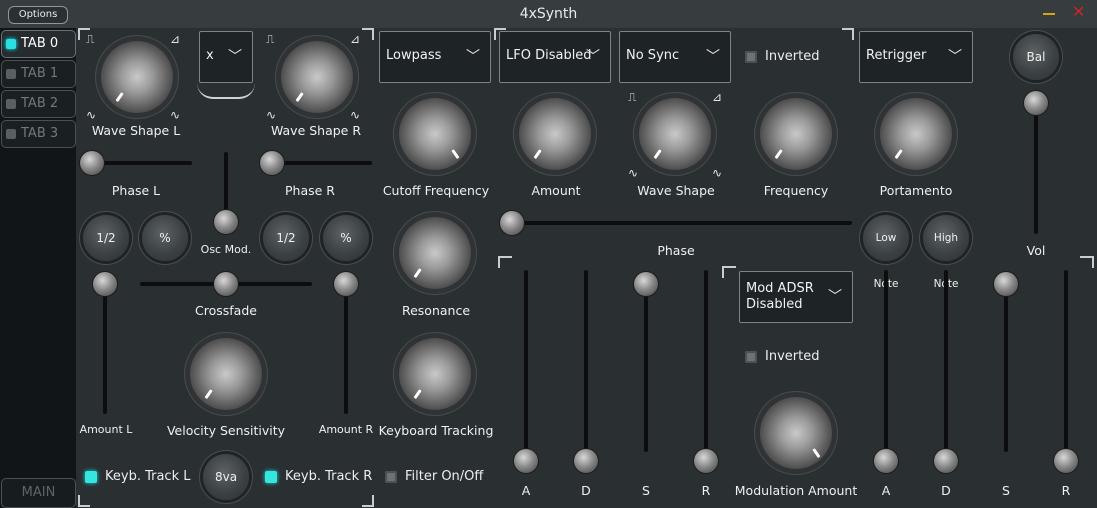  What do you see at coordinates (321, 163) in the screenshot?
I see `phase-r-slider-track` at bounding box center [321, 163].